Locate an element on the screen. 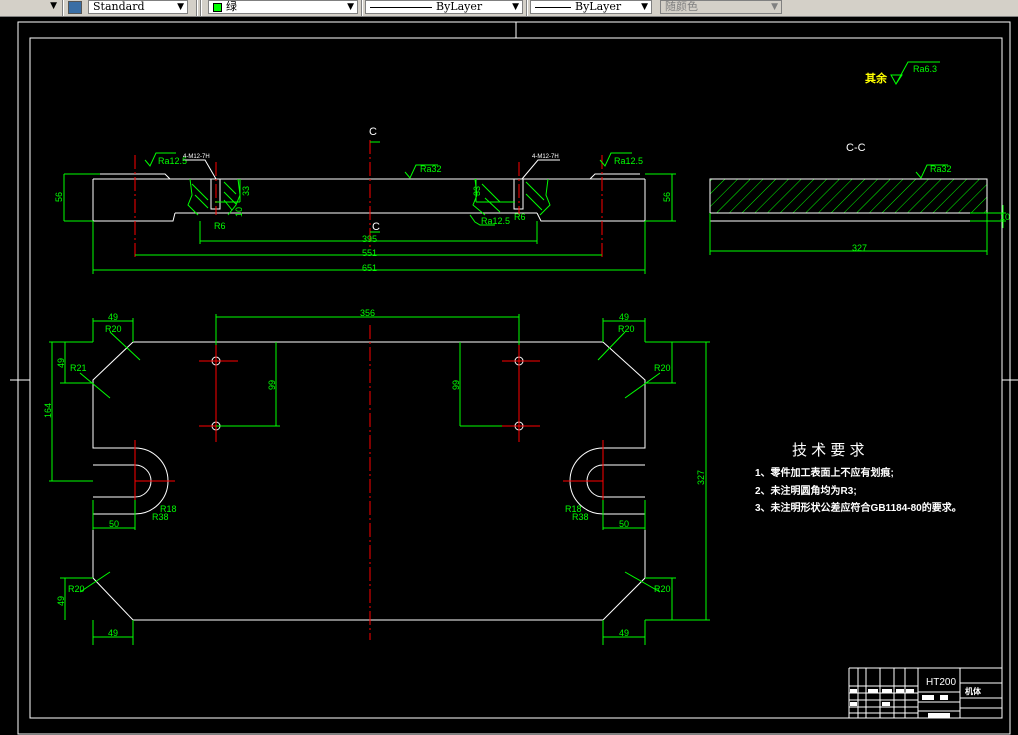 Image resolution: width=1018 pixels, height=735 pixels. linetype-select: ByLayer ▼ is located at coordinates (444, 7).